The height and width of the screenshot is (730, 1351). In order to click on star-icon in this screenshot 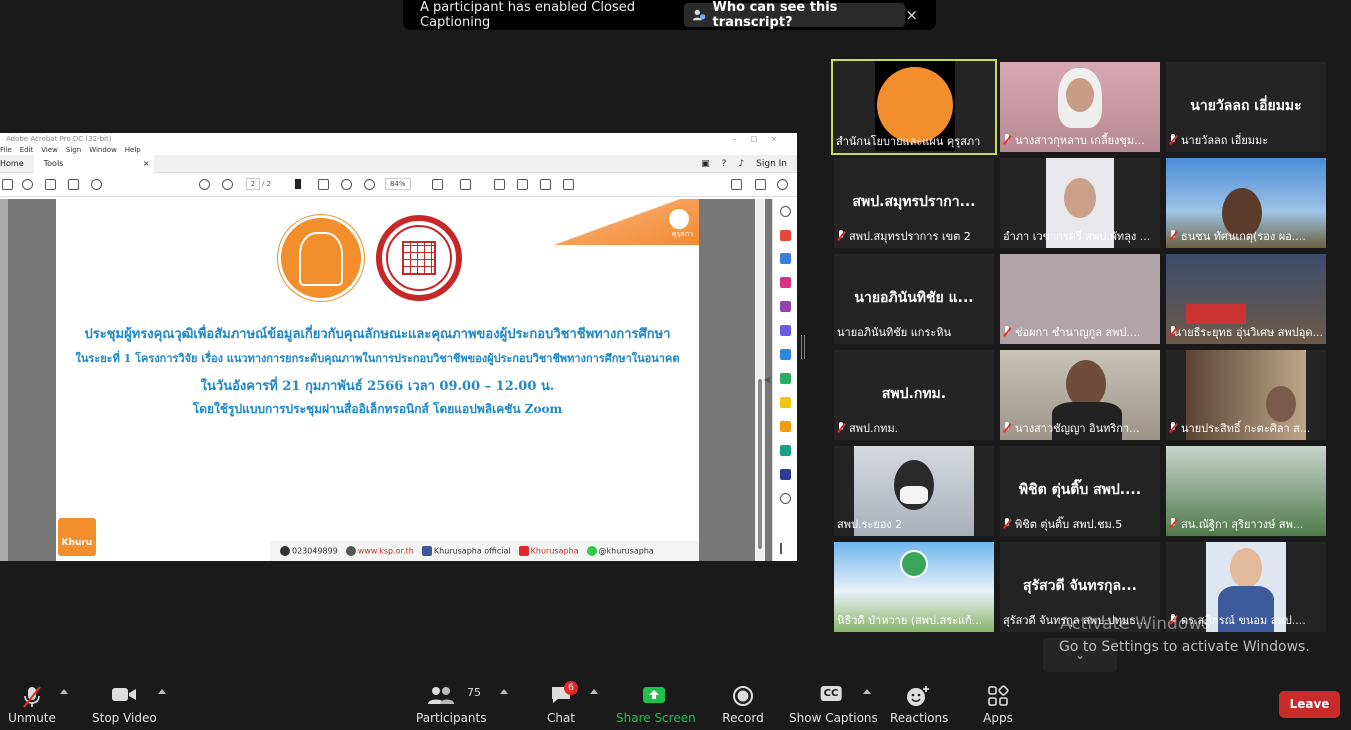, I will do `click(27, 184)`.